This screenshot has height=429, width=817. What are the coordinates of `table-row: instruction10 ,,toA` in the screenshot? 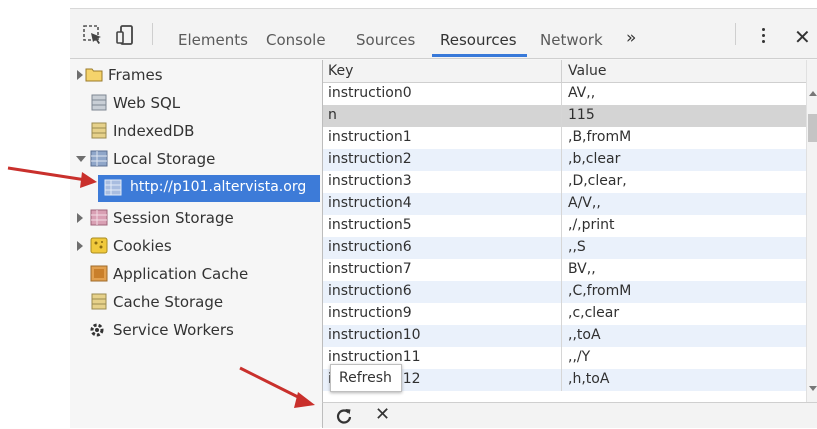 It's located at (564, 336).